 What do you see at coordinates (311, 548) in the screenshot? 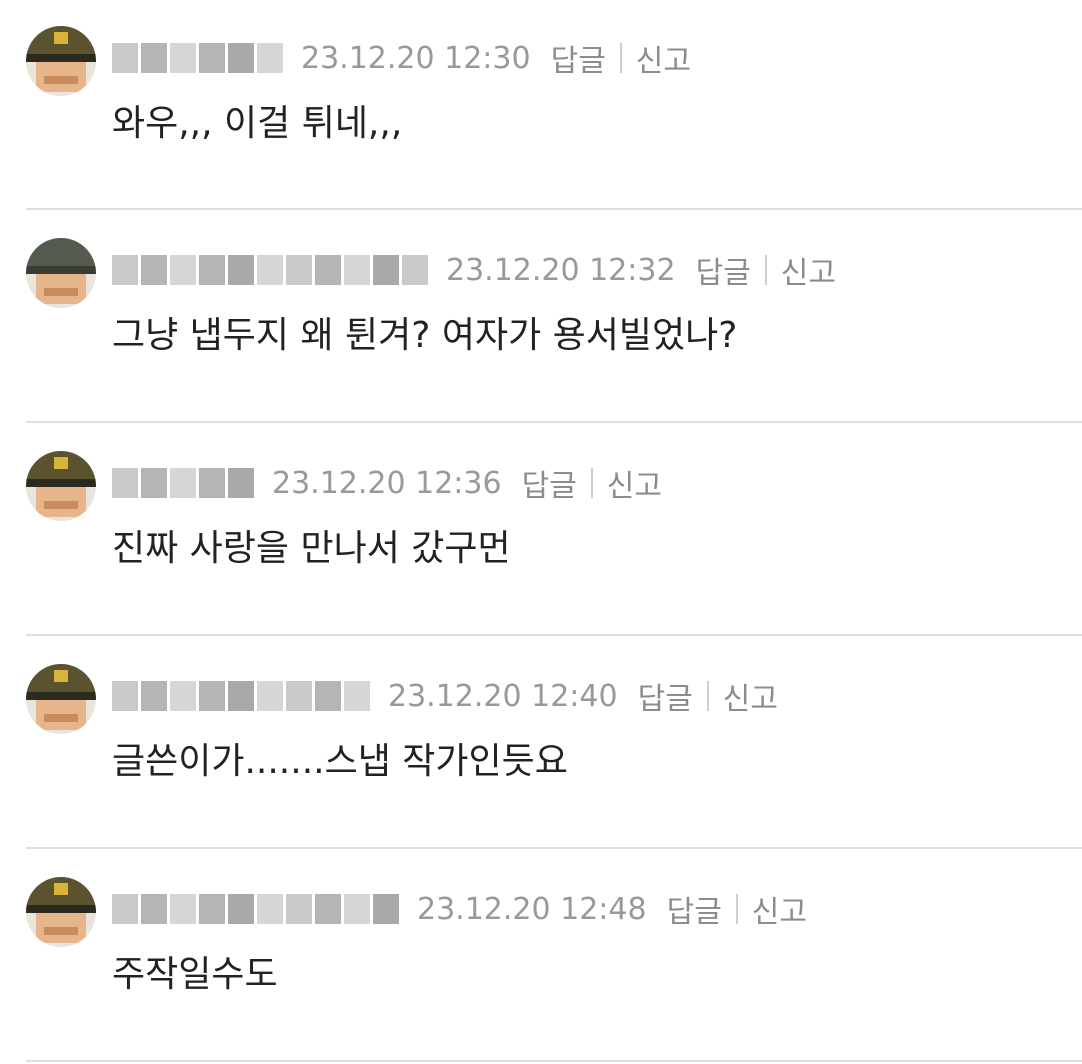
I see `comment-text: 진짜 사랑을 만나서 갔구먼` at bounding box center [311, 548].